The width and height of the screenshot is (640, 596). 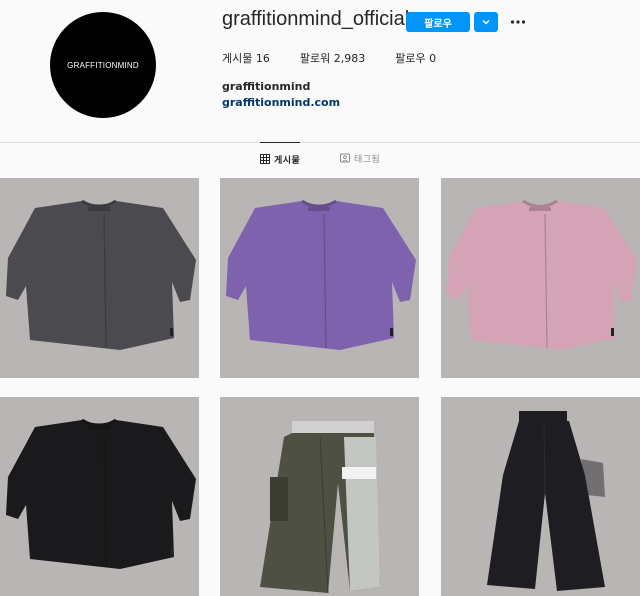 What do you see at coordinates (367, 159) in the screenshot?
I see `tab-tagged-label: 태그됨` at bounding box center [367, 159].